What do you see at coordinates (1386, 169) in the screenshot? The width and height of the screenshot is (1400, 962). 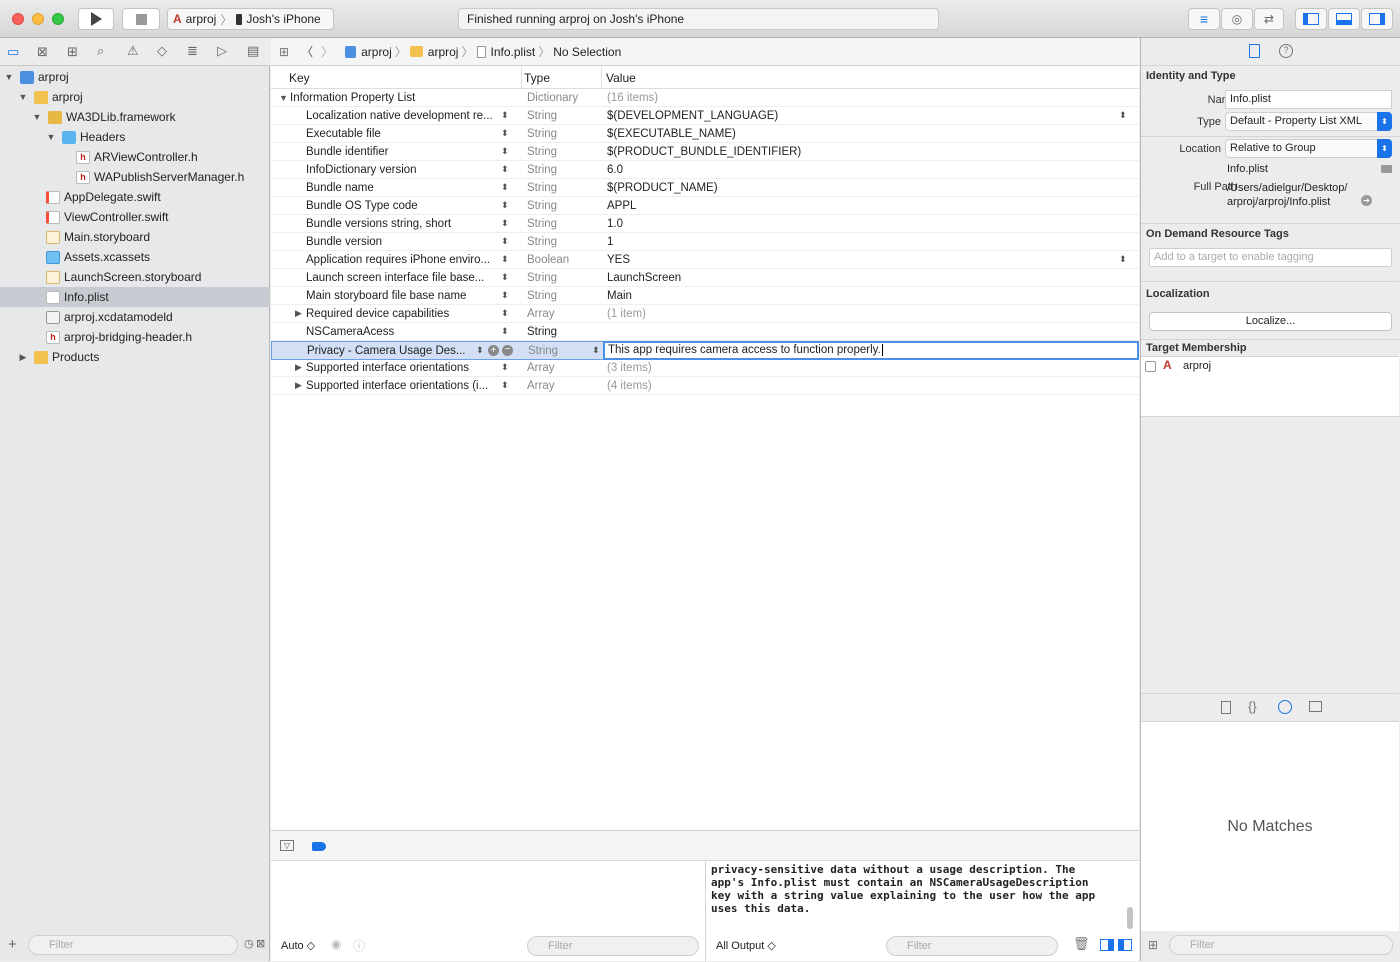 I see `folder-icon` at bounding box center [1386, 169].